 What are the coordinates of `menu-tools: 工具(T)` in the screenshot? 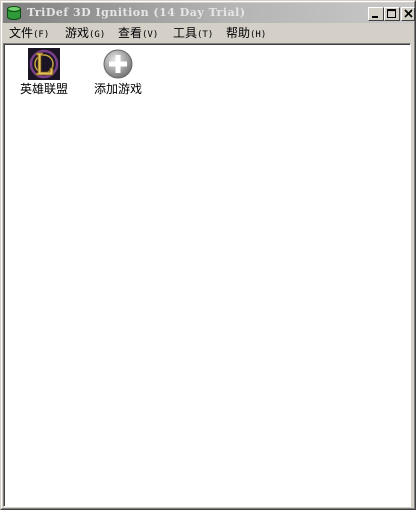 It's located at (193, 33).